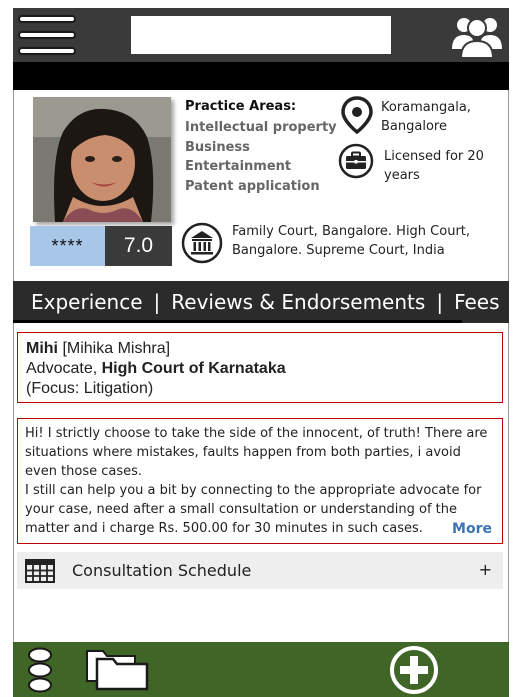 Image resolution: width=518 pixels, height=697 pixels. What do you see at coordinates (357, 115) in the screenshot?
I see `location-pin-icon` at bounding box center [357, 115].